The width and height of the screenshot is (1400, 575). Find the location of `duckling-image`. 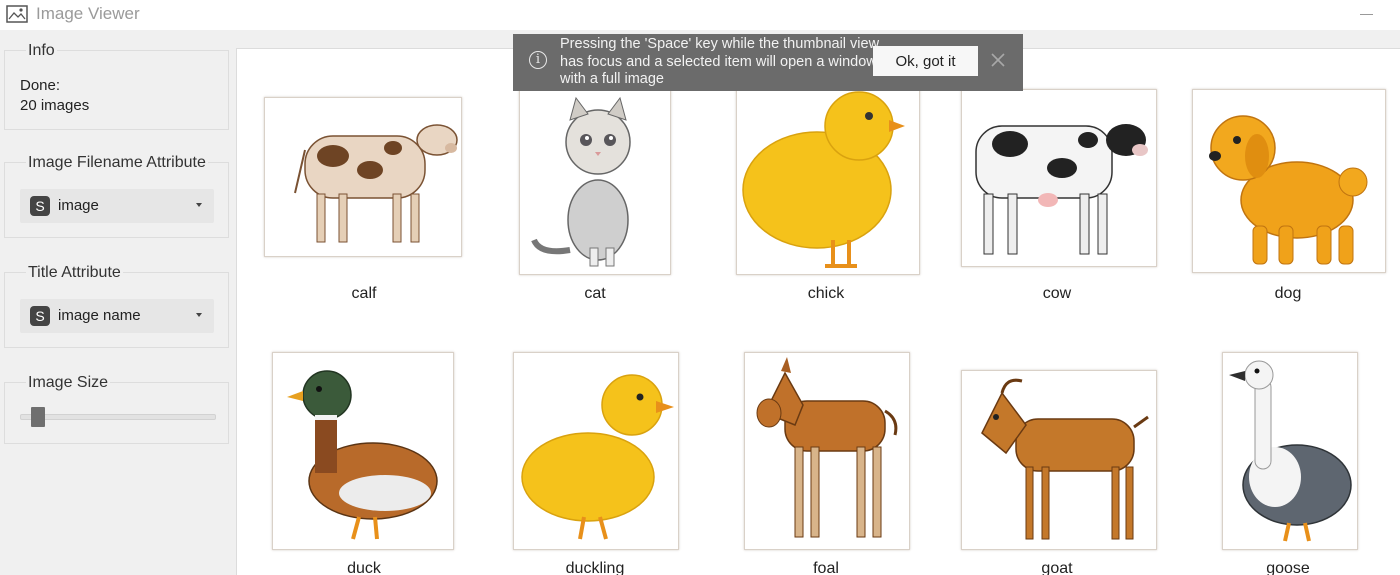

duckling-image is located at coordinates (596, 451).